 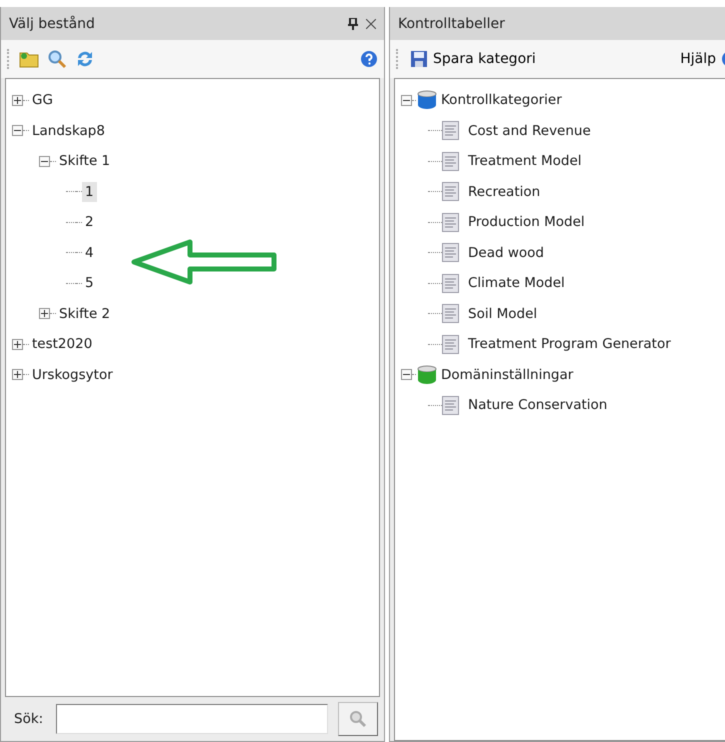 What do you see at coordinates (42, 100) in the screenshot?
I see `tree-item: GG` at bounding box center [42, 100].